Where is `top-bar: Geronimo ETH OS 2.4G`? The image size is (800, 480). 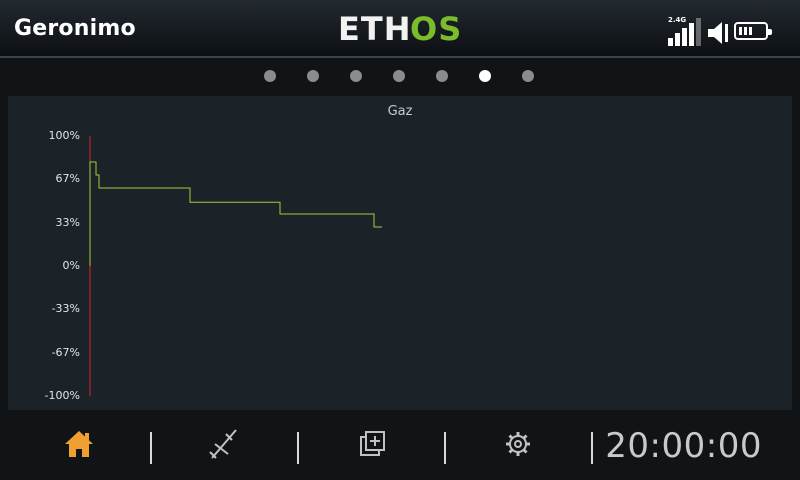
top-bar: Geronimo ETH OS 2.4G is located at coordinates (400, 28).